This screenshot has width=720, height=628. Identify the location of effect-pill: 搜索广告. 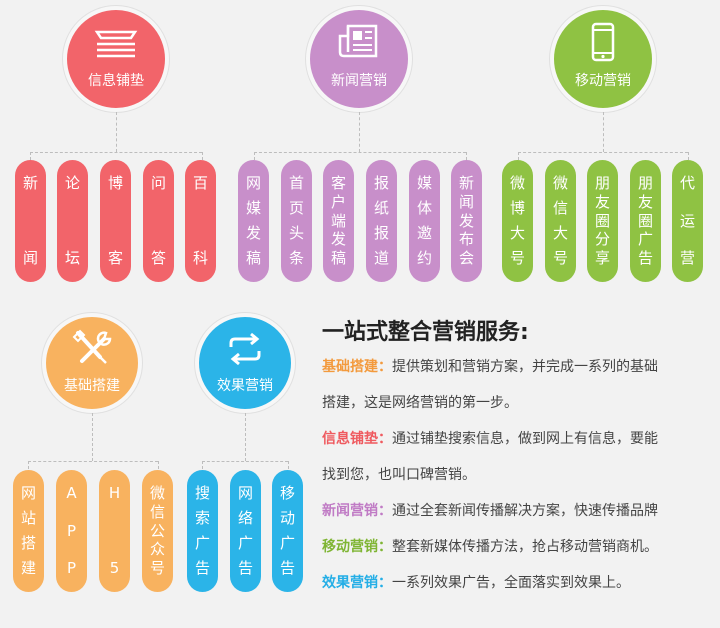
(202, 531).